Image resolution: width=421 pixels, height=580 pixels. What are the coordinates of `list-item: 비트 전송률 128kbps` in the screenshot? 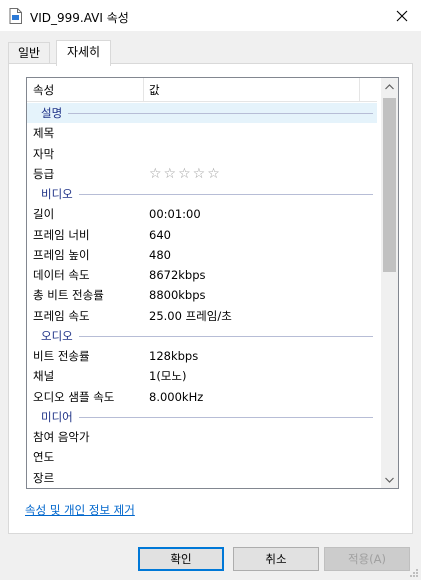 It's located at (202, 356).